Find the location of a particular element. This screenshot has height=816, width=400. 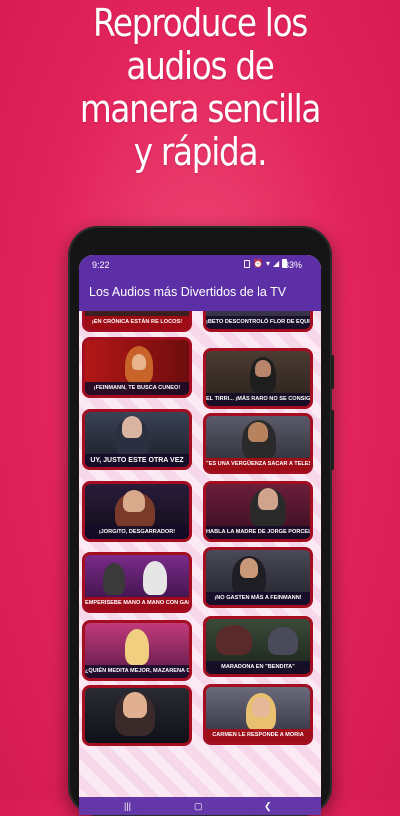

tile-caption: UY, JUSTO ESTE OTRA VEZ is located at coordinates (137, 460).